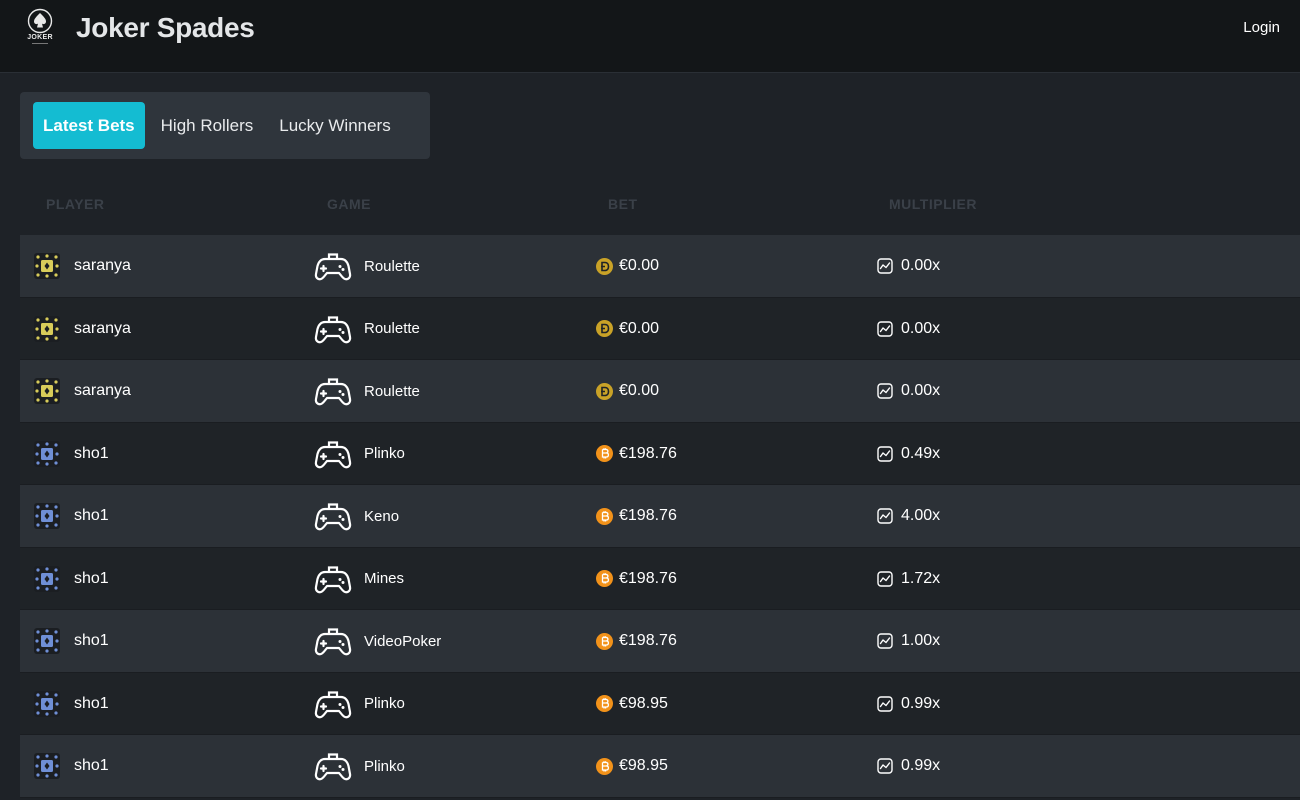 This screenshot has width=1300, height=800. I want to click on table-row: sho1 VideoPoker €198.76 1.00x, so click(660, 641).